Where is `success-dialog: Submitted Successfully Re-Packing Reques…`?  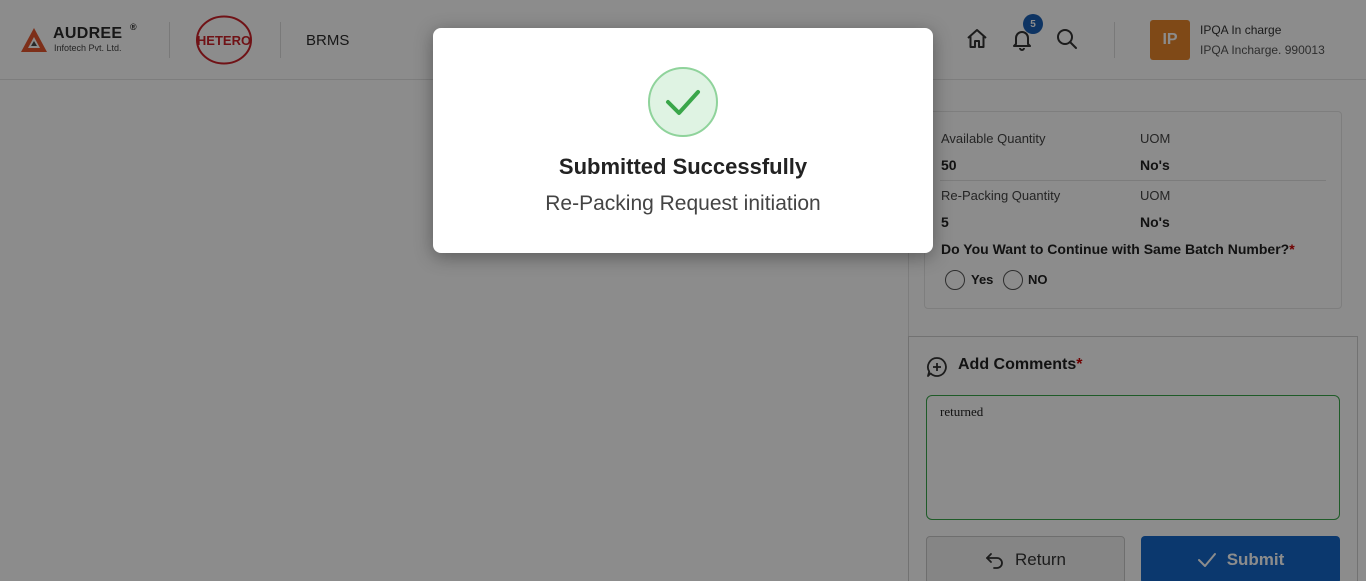
success-dialog: Submitted Successfully Re-Packing Reques… is located at coordinates (683, 140).